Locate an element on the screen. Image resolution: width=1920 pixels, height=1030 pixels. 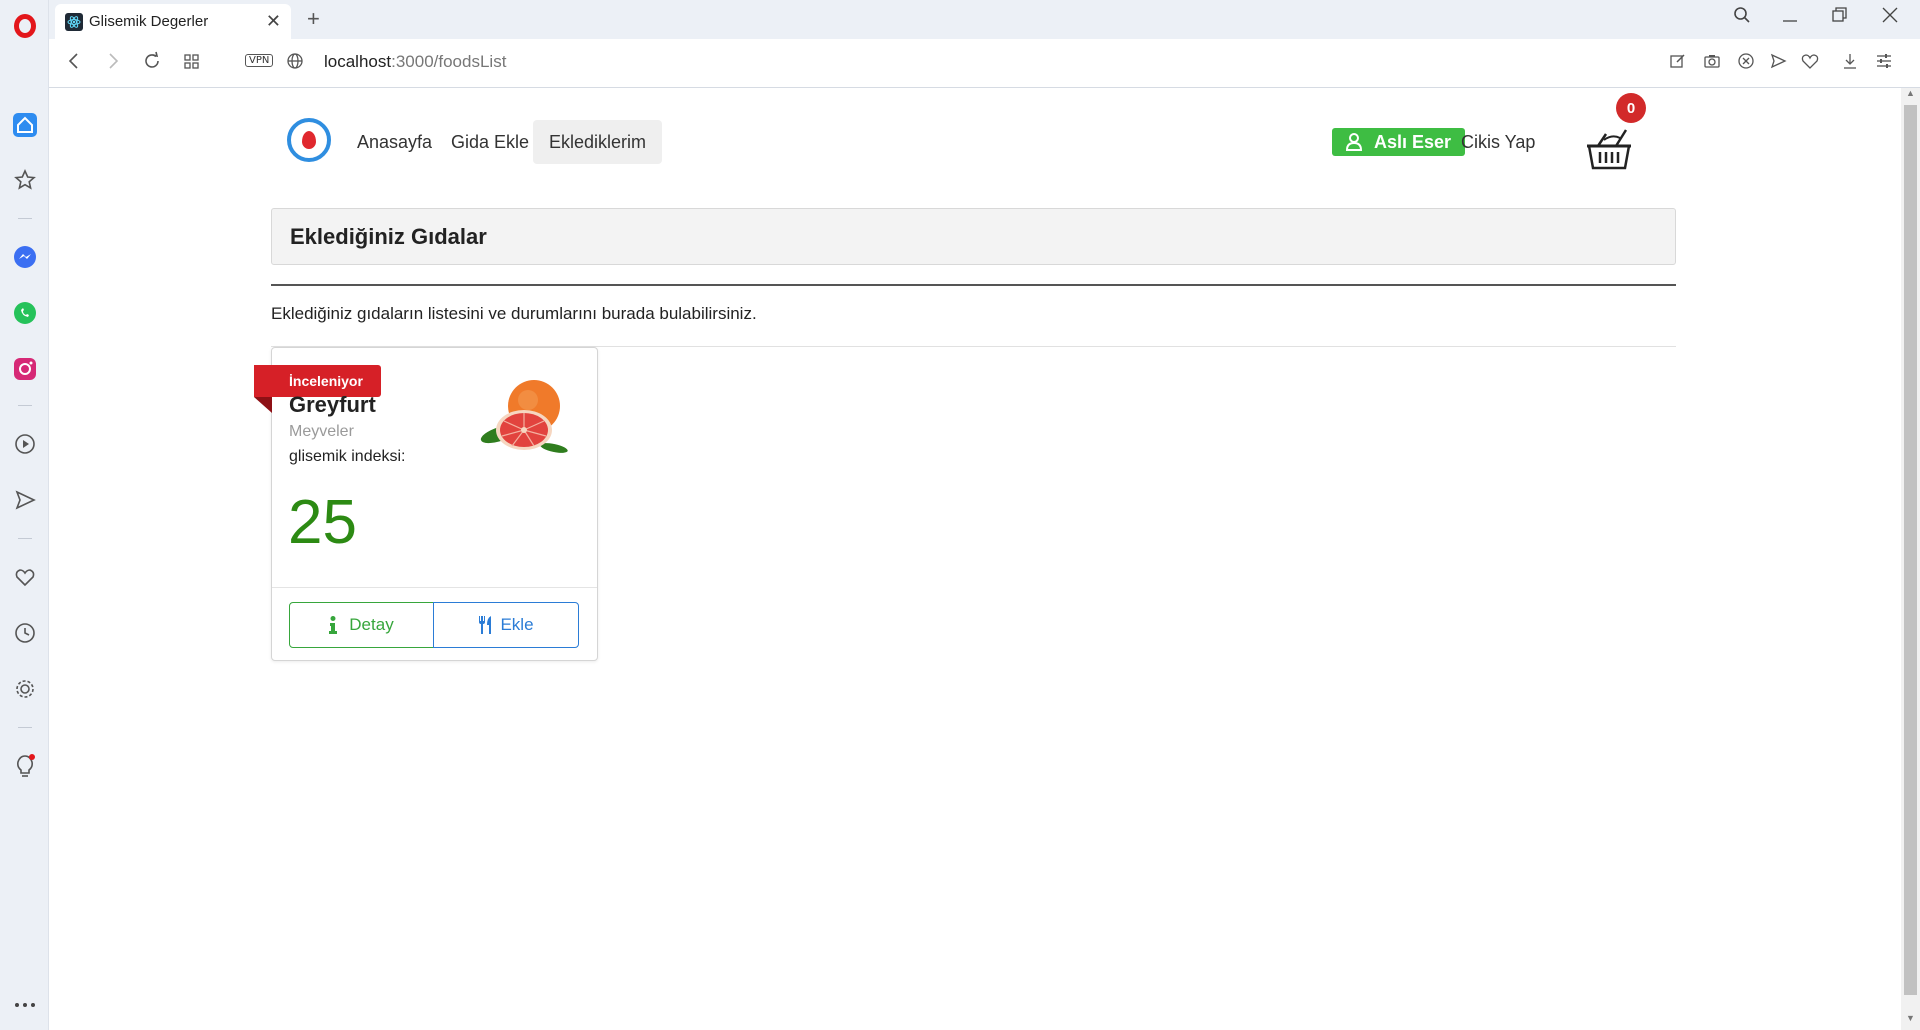
history-clock-icon is located at coordinates (24, 633).